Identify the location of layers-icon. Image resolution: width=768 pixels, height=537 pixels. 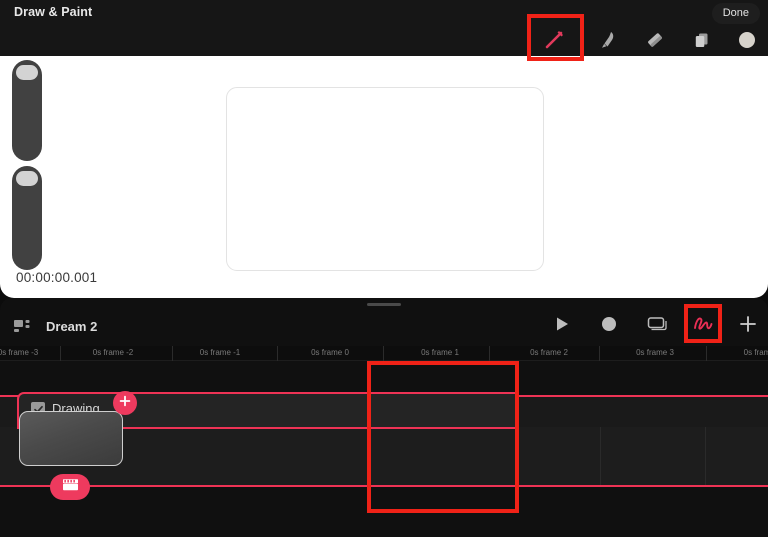
(702, 40).